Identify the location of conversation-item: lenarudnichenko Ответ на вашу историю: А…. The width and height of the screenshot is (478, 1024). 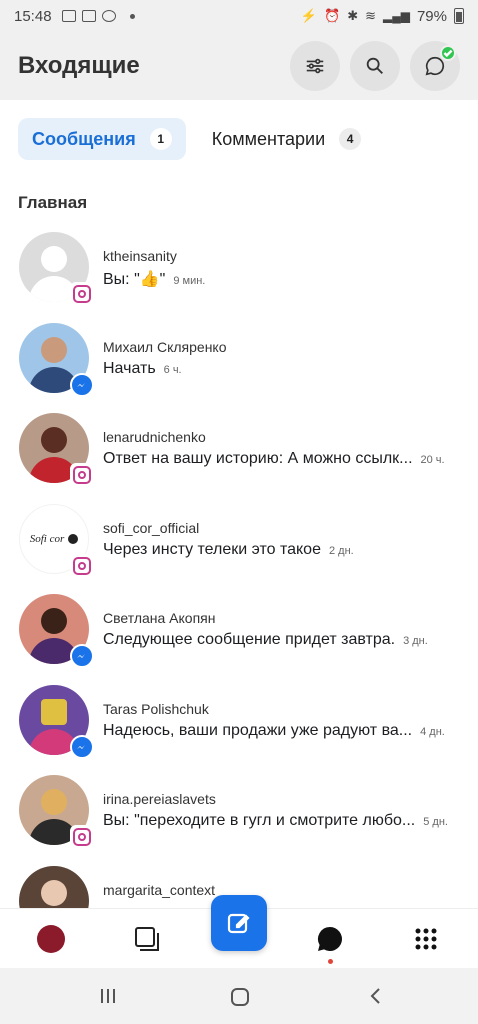
(239, 456).